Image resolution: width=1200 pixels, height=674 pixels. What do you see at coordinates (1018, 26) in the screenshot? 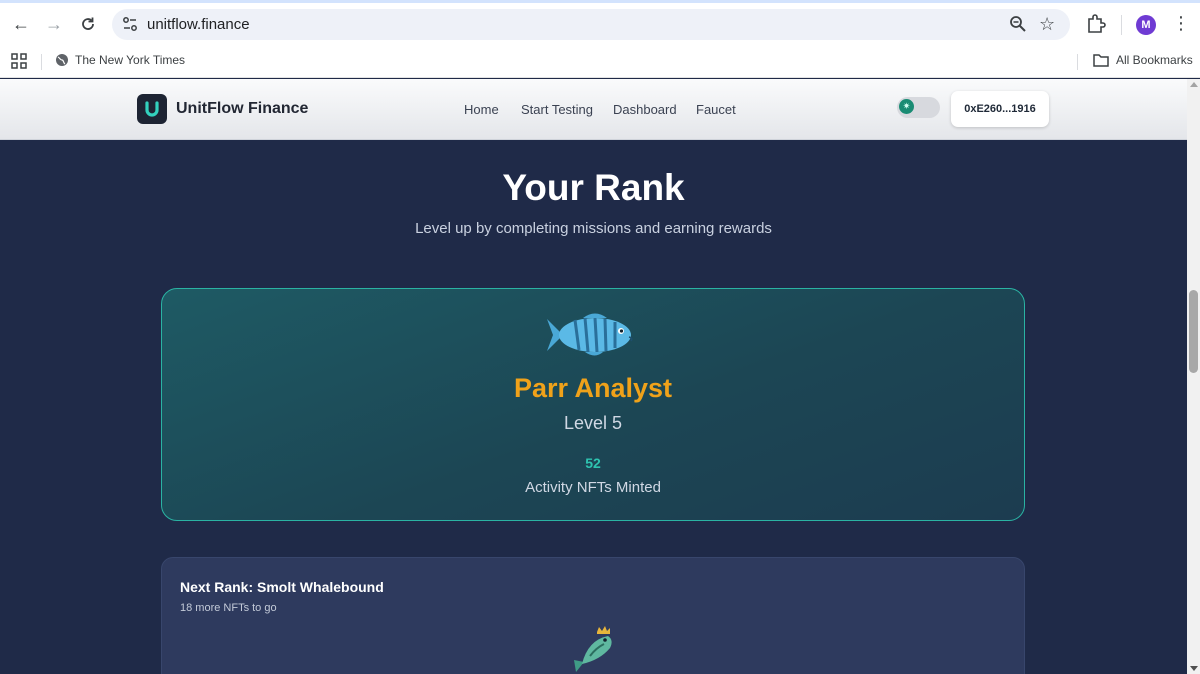
I see `zoom-icon` at bounding box center [1018, 26].